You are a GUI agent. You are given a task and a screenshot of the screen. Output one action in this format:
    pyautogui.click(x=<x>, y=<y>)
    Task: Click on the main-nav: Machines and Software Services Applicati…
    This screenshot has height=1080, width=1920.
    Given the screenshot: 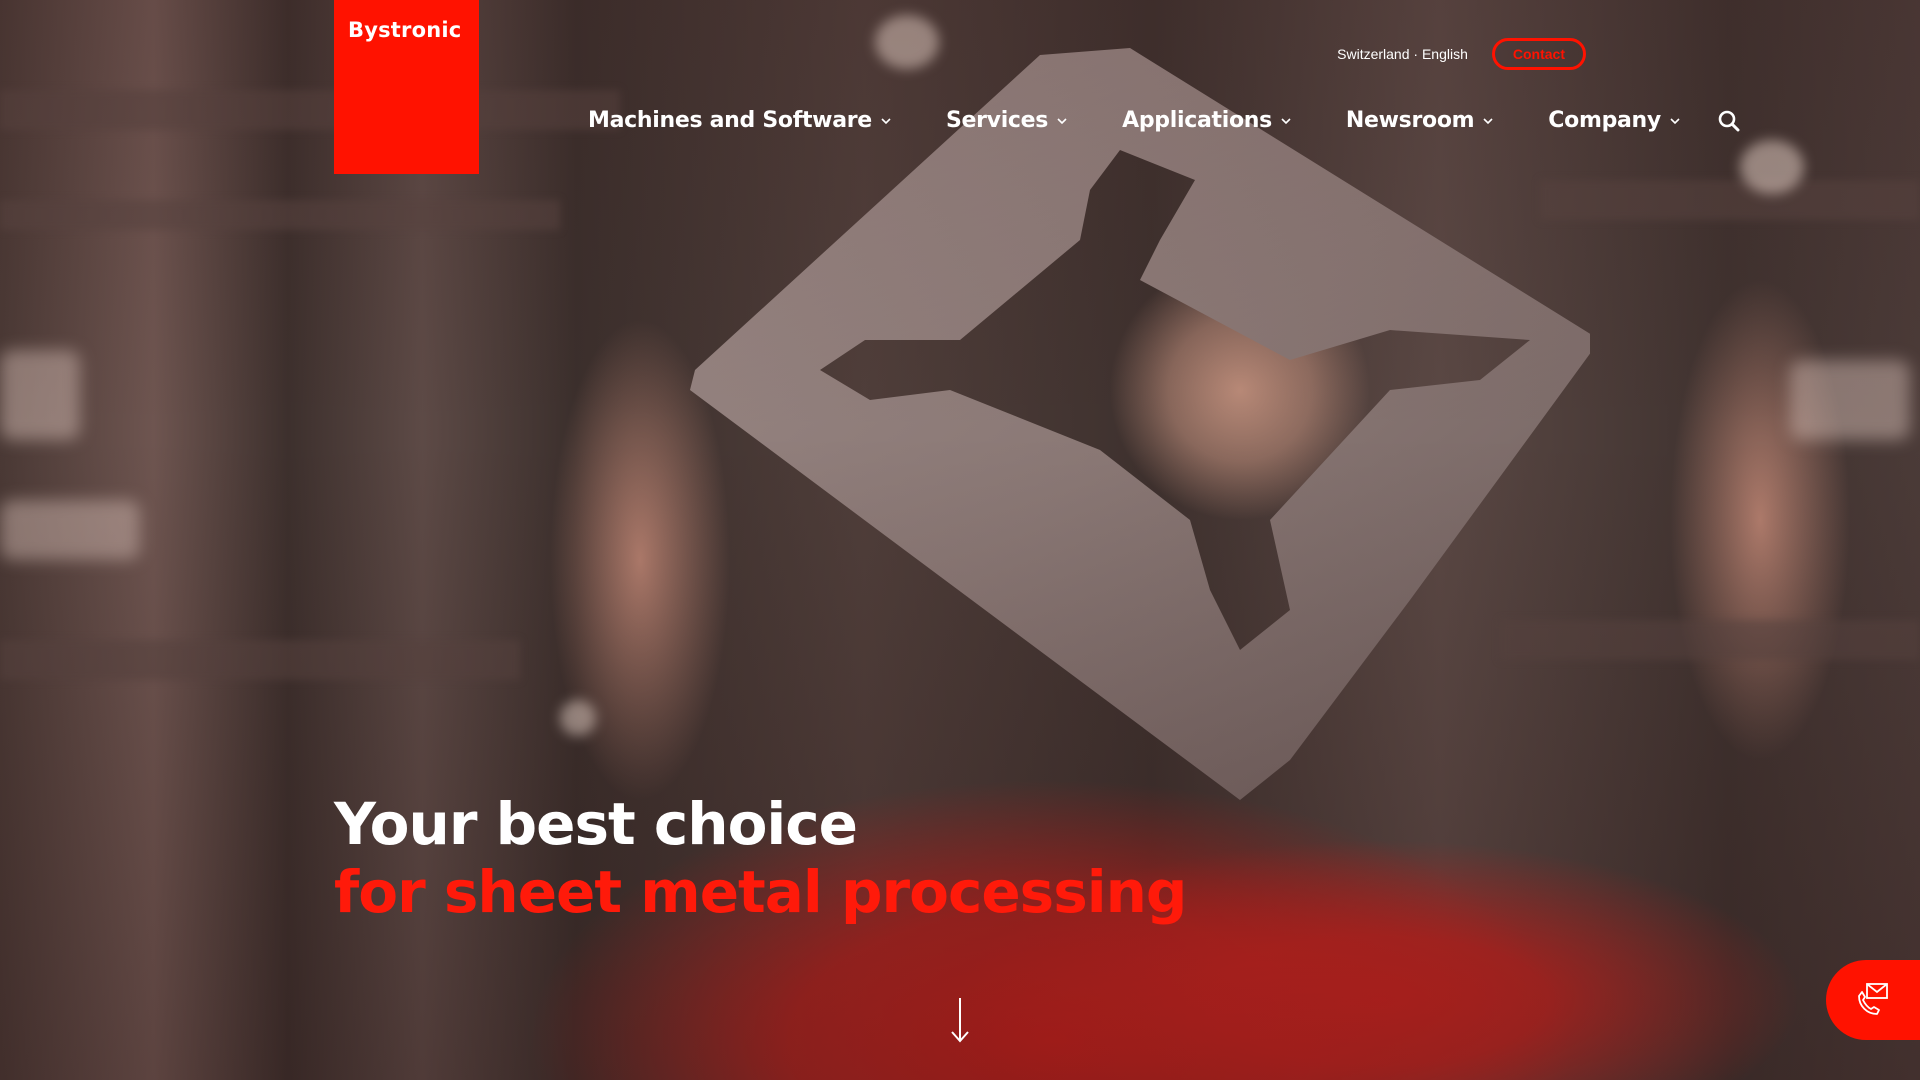 What is the action you would take?
    pyautogui.click(x=1164, y=120)
    